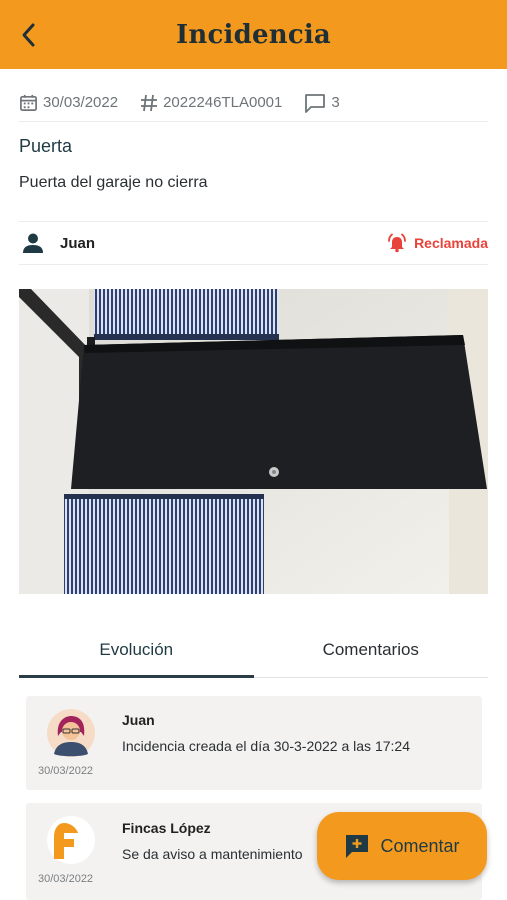  What do you see at coordinates (138, 720) in the screenshot?
I see `timeline-author: Juan` at bounding box center [138, 720].